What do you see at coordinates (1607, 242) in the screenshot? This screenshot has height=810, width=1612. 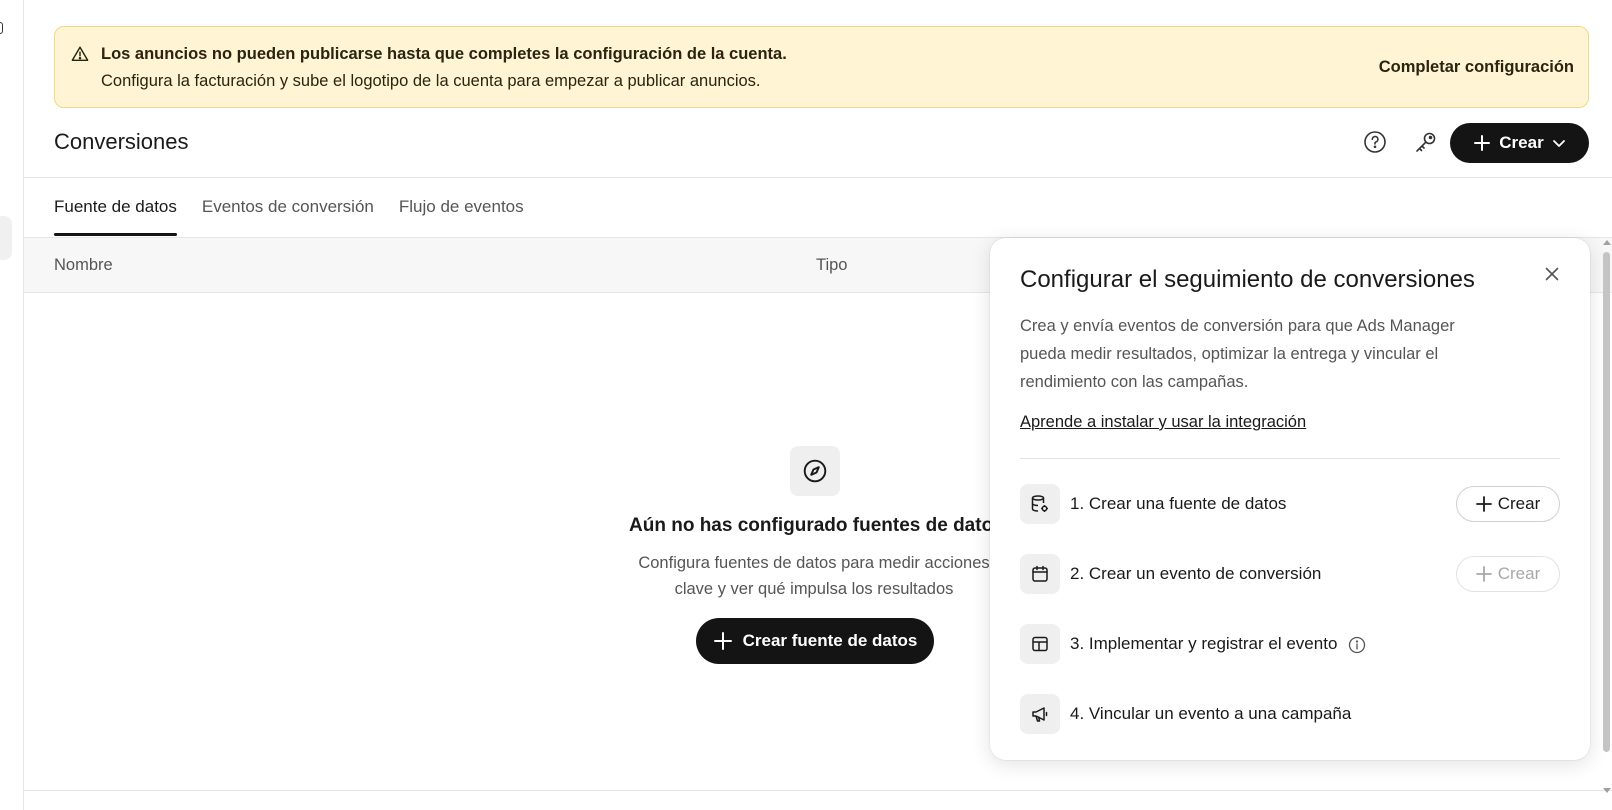 I see `scroll-up-arrow-icon` at bounding box center [1607, 242].